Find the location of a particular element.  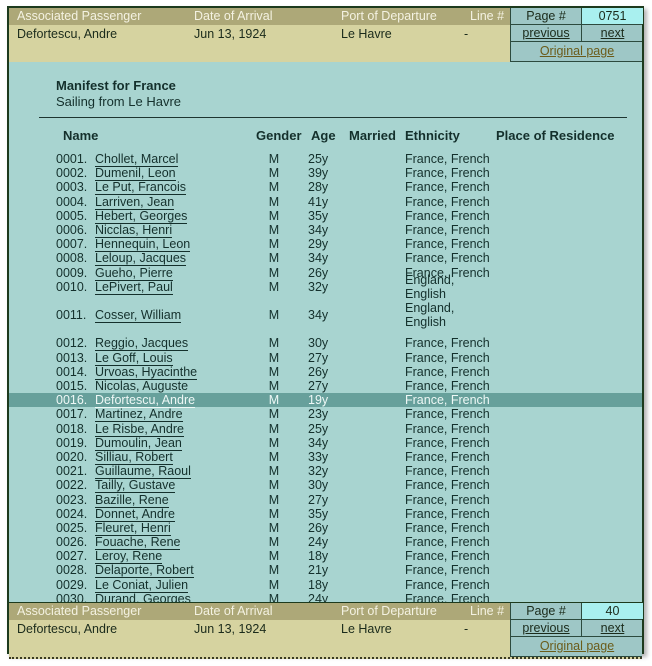

header-page-number-value: 0751 is located at coordinates (612, 16).